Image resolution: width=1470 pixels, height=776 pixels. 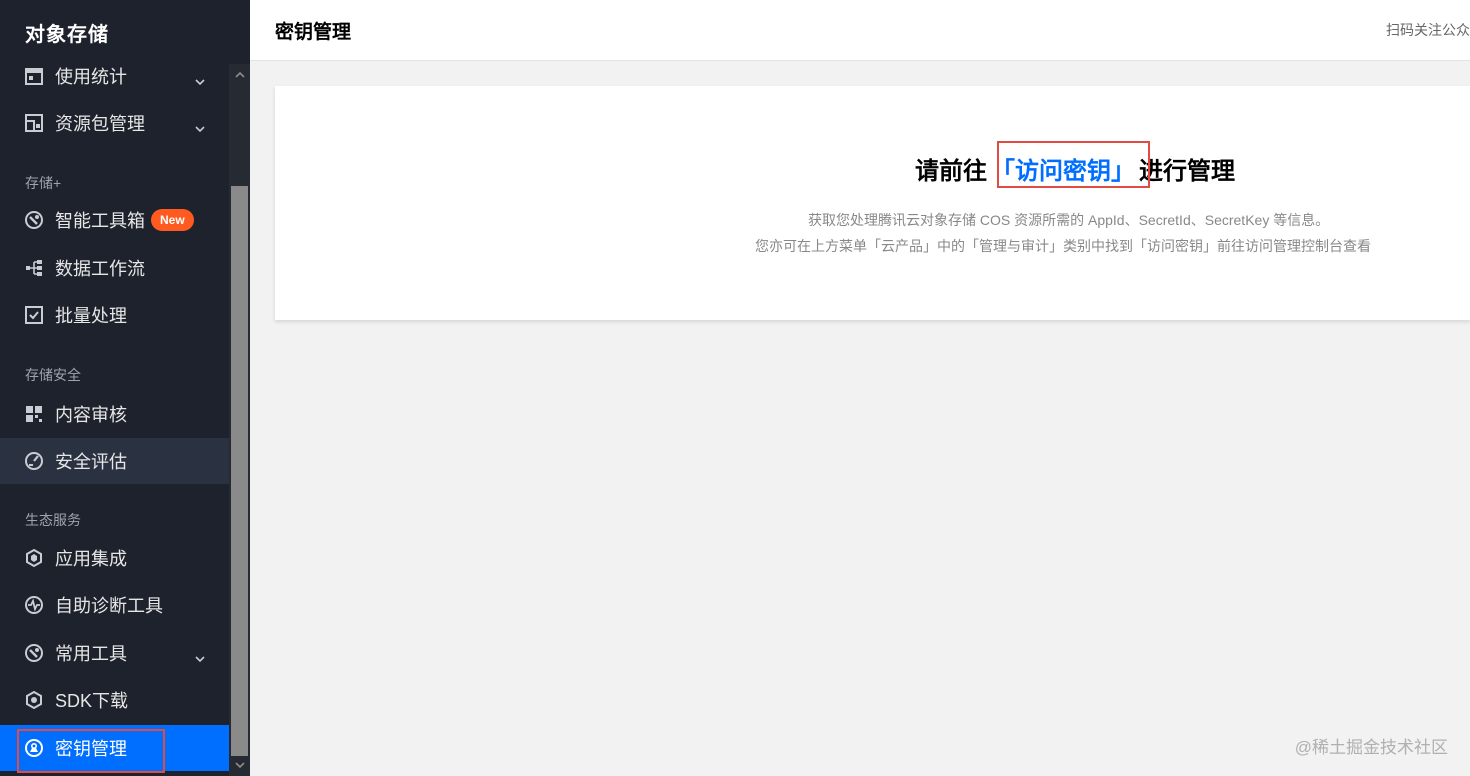 I want to click on product-title: 对象存储, so click(x=67, y=35).